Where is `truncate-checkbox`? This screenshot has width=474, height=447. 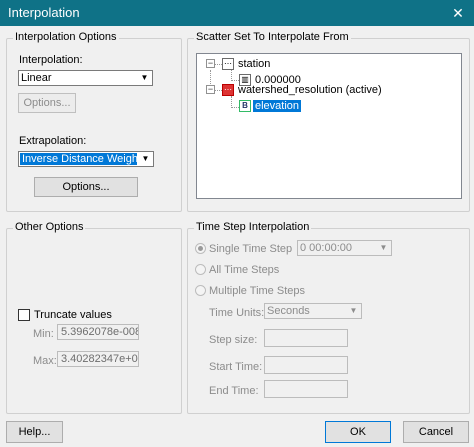
truncate-checkbox is located at coordinates (24, 315).